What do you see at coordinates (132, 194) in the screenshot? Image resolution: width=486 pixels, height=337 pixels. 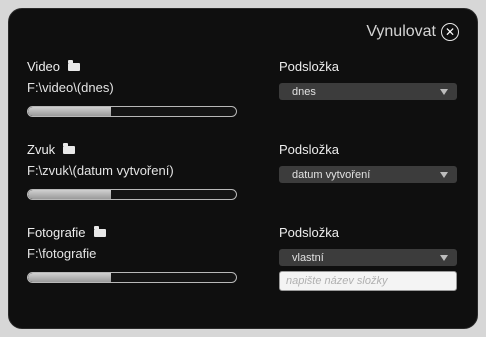 I see `audio-usage-bar` at bounding box center [132, 194].